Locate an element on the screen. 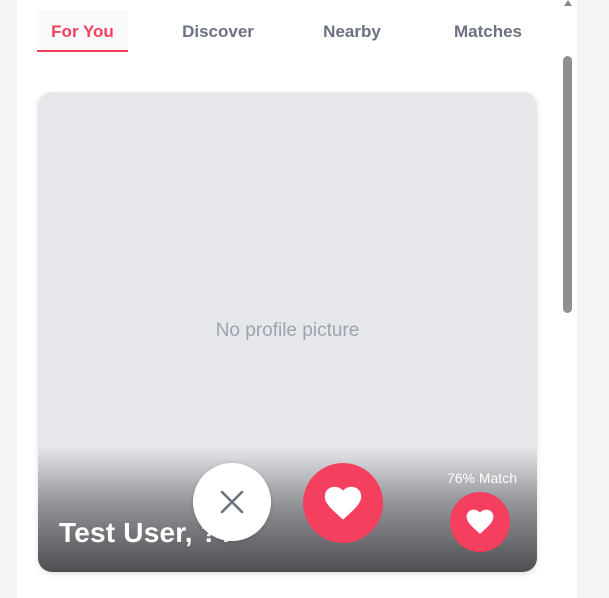 Image resolution: width=609 pixels, height=598 pixels. tab-nearby: Nearby is located at coordinates (352, 31).